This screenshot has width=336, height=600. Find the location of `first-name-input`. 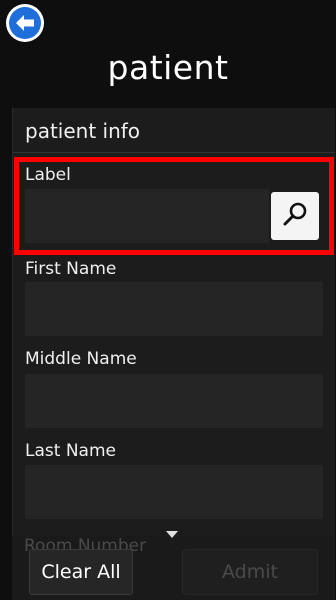

first-name-input is located at coordinates (174, 309).